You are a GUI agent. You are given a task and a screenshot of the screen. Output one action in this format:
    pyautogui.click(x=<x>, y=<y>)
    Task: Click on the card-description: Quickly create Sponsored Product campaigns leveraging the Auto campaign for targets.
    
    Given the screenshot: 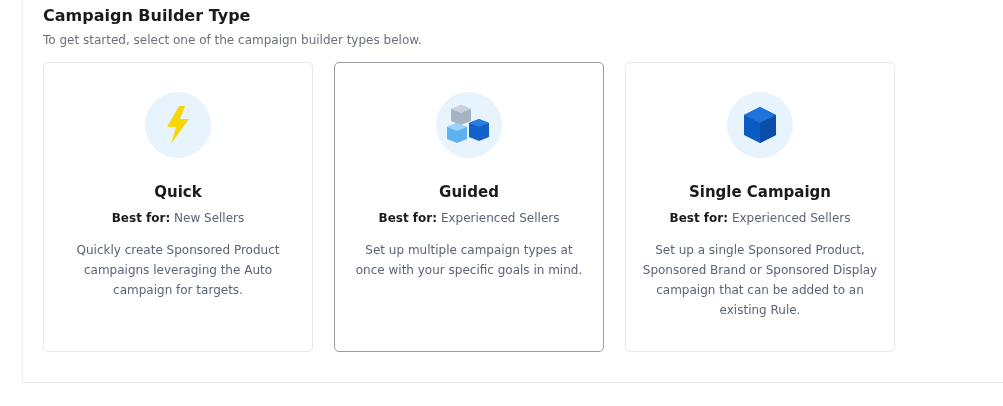 What is the action you would take?
    pyautogui.click(x=178, y=270)
    